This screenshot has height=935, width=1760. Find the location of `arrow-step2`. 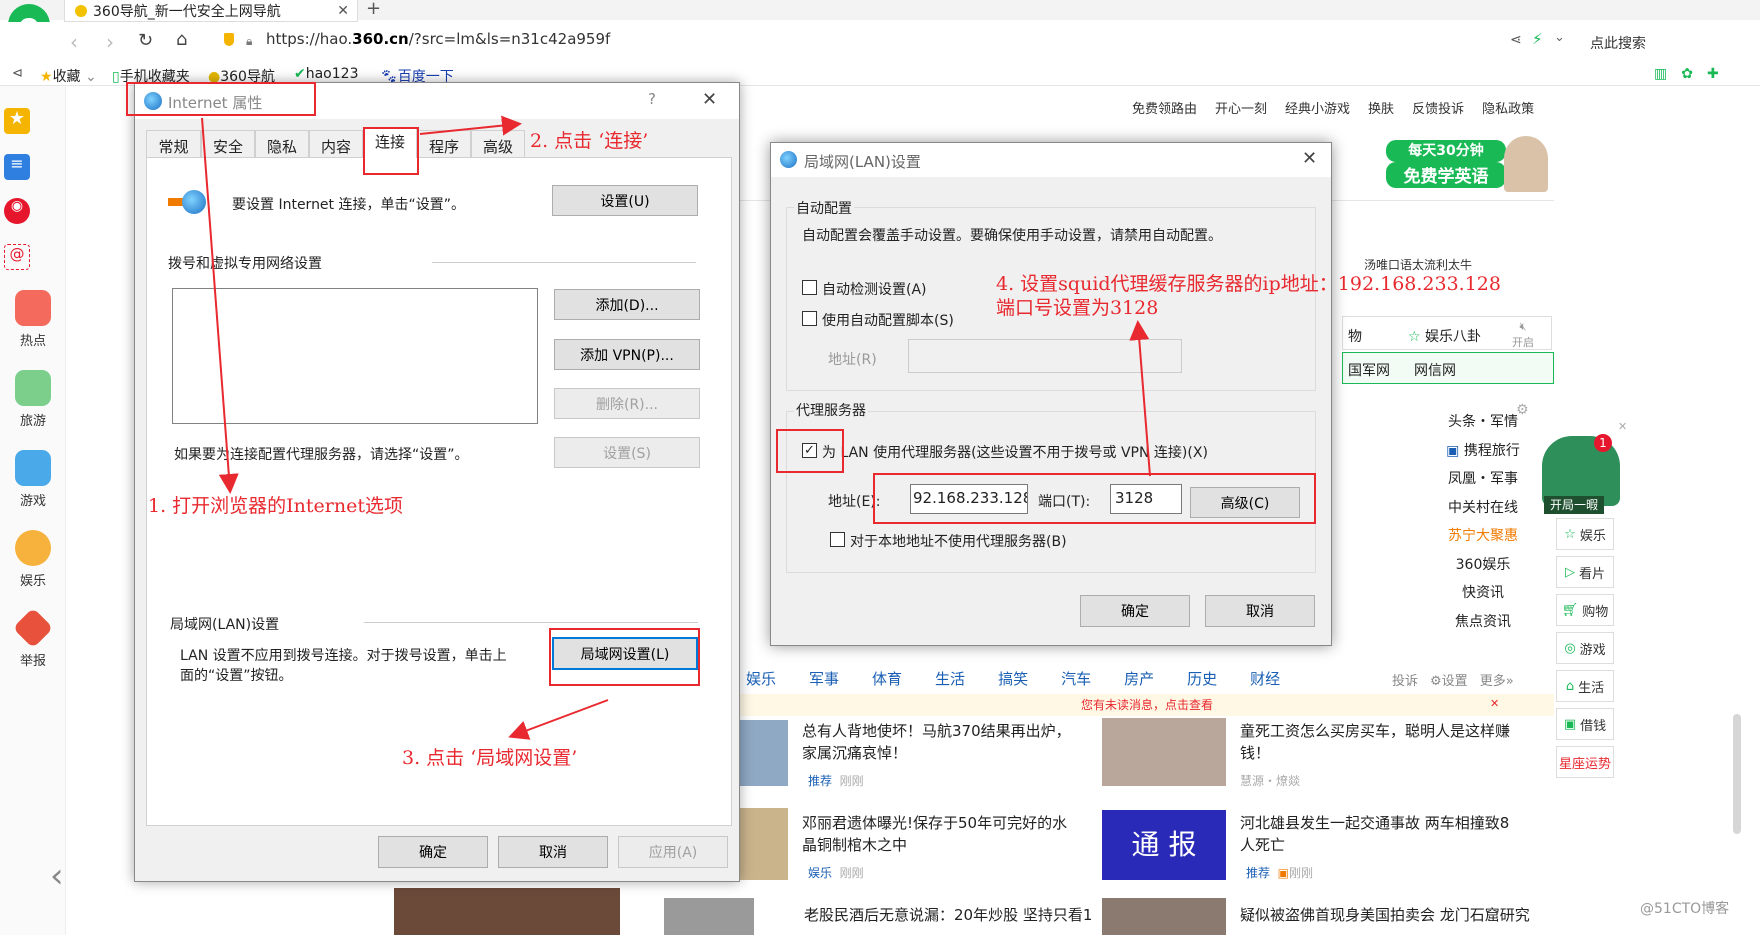

arrow-step2 is located at coordinates (470, 125).